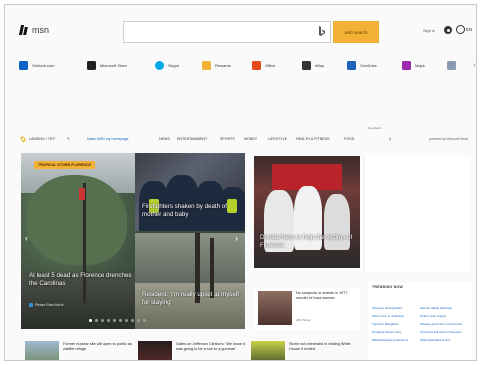 The width and height of the screenshot is (481, 365). Describe the element at coordinates (49, 305) in the screenshot. I see `source-label: Please Rate Article` at that location.